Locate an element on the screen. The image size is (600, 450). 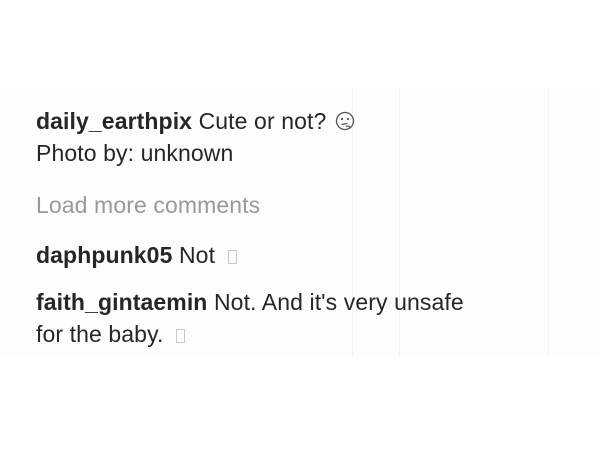
comment-text: Not. And it's very unsafe is located at coordinates (338, 302).